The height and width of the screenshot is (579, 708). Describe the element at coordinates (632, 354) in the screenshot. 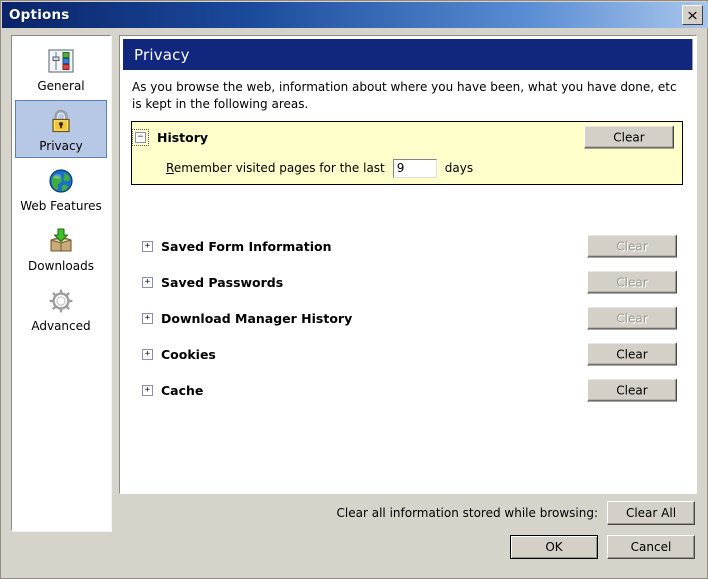

I see `clear-cookies-button: Clear` at that location.